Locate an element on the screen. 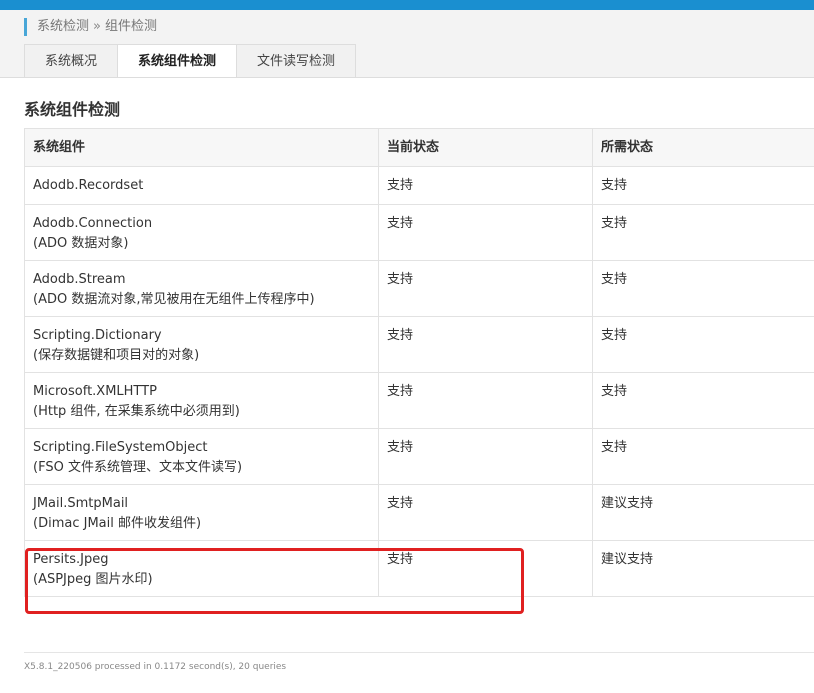 This screenshot has width=814, height=693. component-cell: Microsoft.XMLHTTP (Http 组件, 在采集系统中必须用到) is located at coordinates (202, 401).